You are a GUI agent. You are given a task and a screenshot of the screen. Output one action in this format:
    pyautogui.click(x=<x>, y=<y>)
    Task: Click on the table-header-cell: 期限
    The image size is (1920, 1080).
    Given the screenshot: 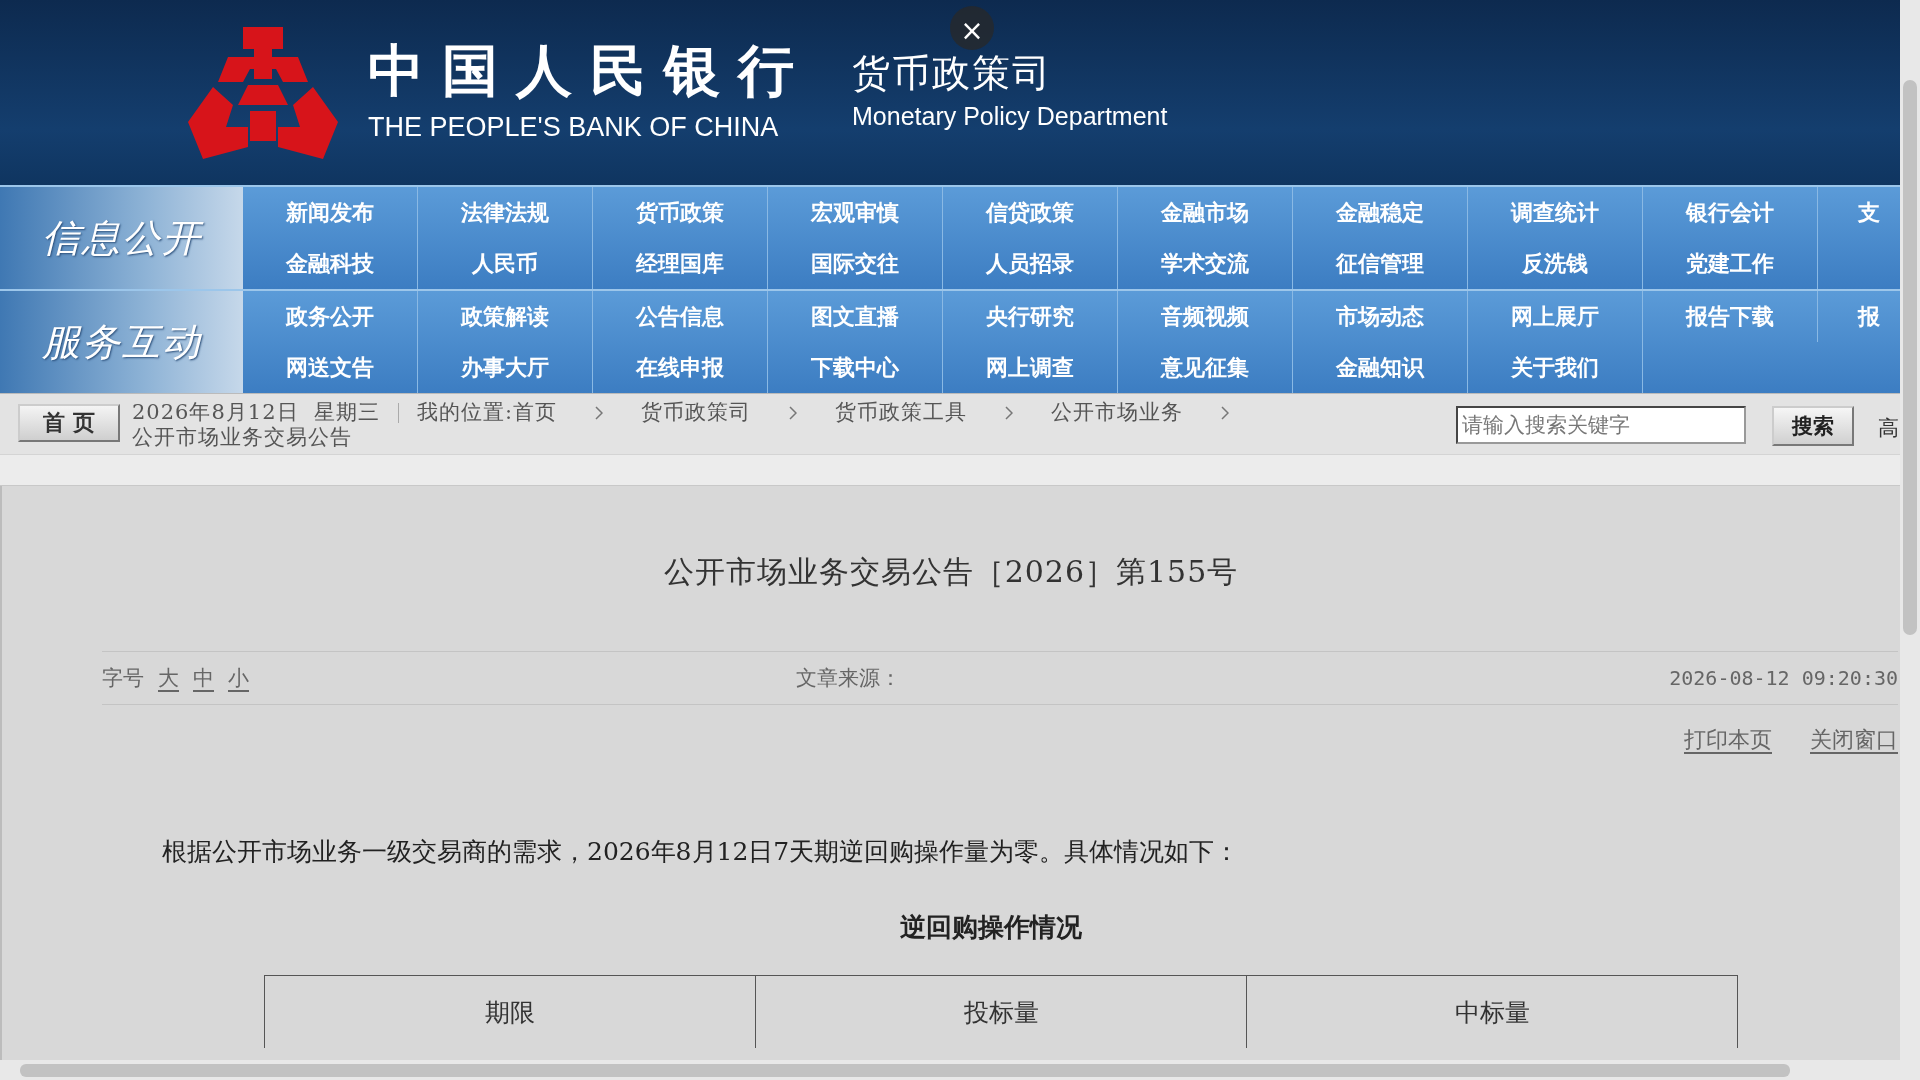 What is the action you would take?
    pyautogui.click(x=510, y=1011)
    